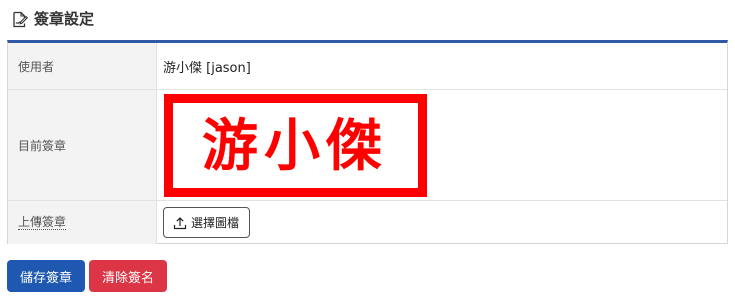 This screenshot has height=299, width=735. What do you see at coordinates (128, 276) in the screenshot?
I see `clear-signature-button: 清除簽名` at bounding box center [128, 276].